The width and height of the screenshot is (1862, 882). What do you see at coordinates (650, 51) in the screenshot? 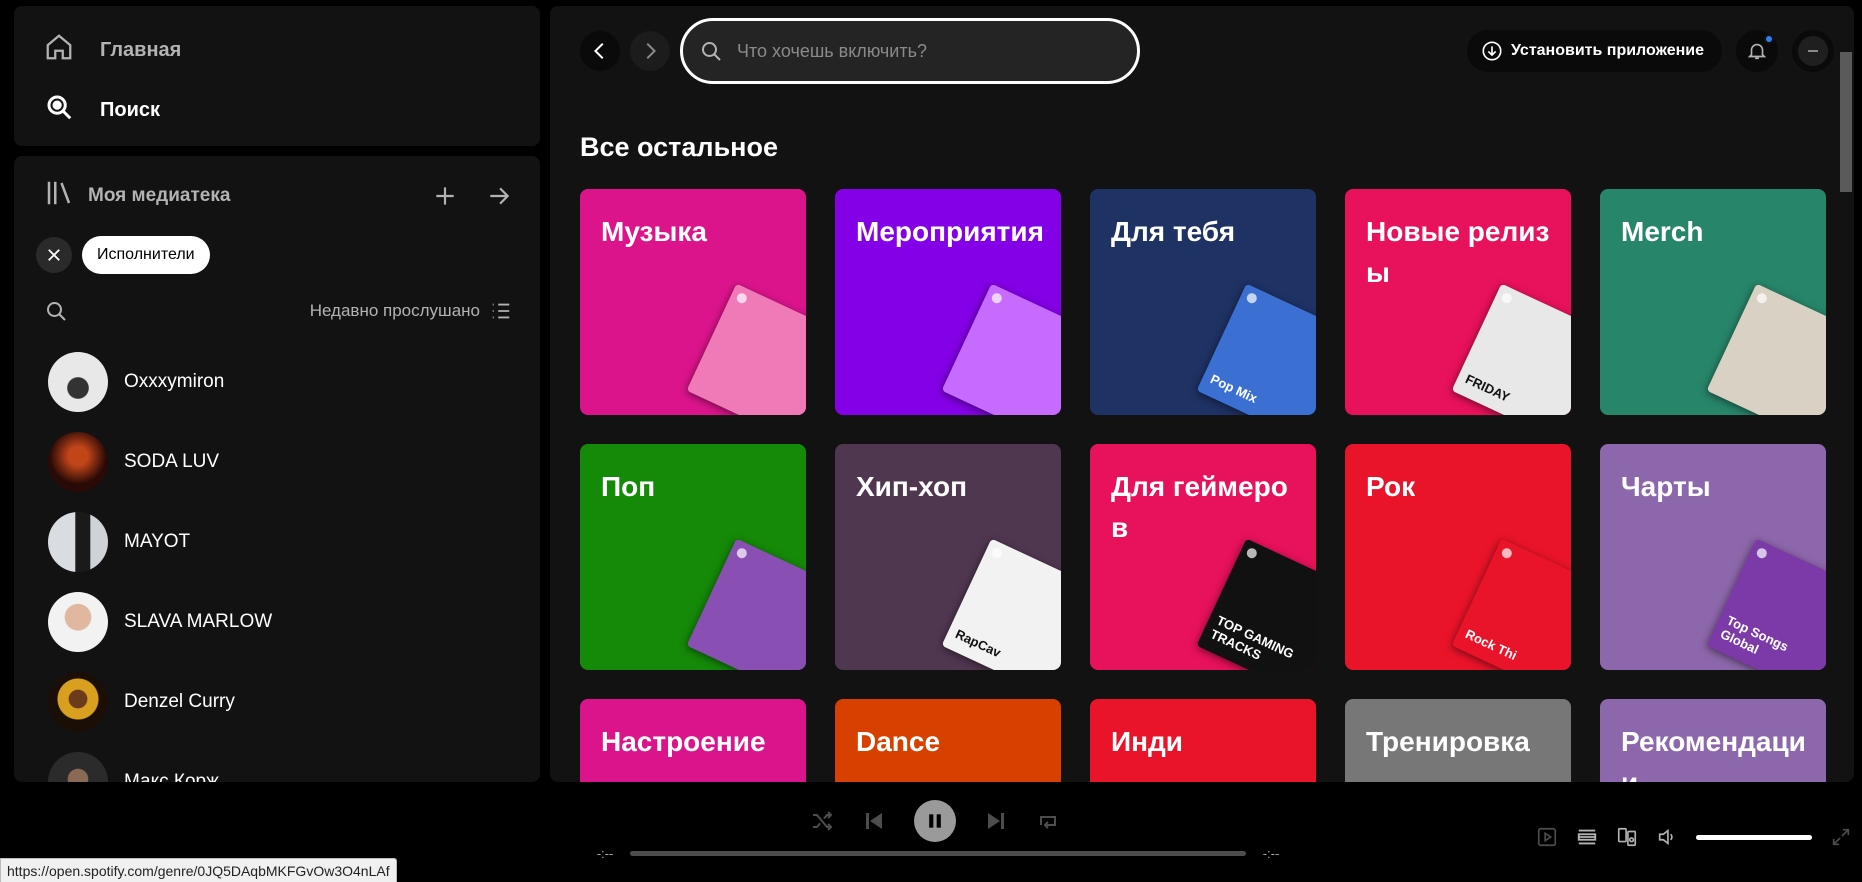
I see `forward-button` at bounding box center [650, 51].